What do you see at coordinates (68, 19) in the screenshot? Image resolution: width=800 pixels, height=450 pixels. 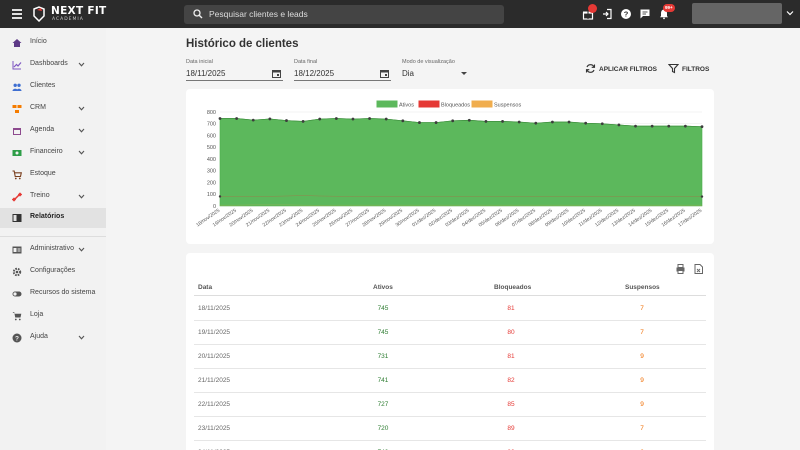 I see `logo-subtitle: ACADEMIA` at bounding box center [68, 19].